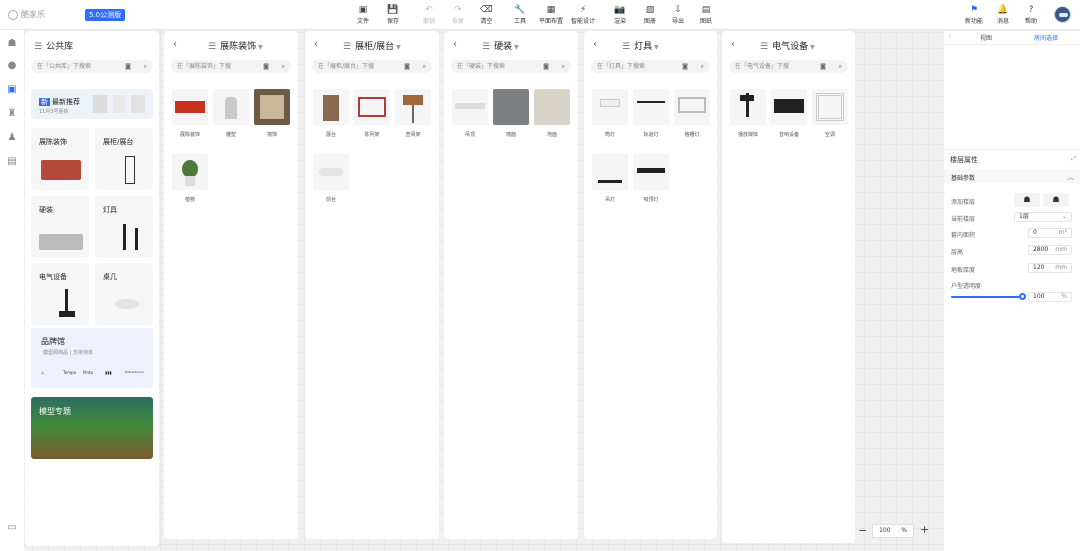 The width and height of the screenshot is (1080, 551). What do you see at coordinates (692, 113) in the screenshot?
I see `model-item: 格栅灯` at bounding box center [692, 113].